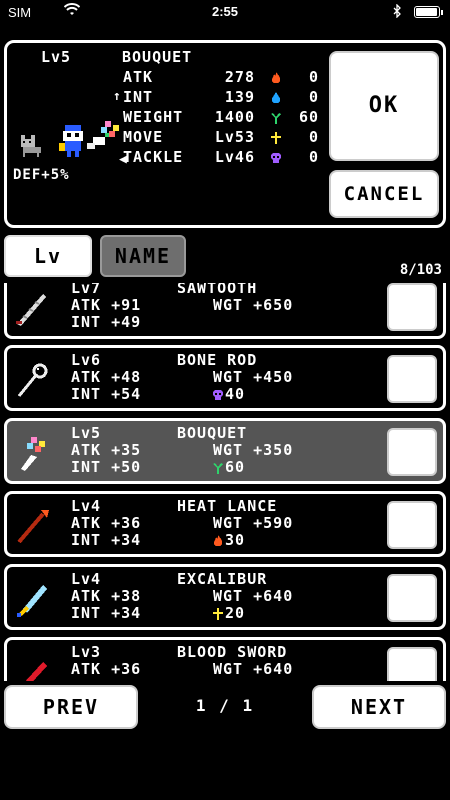 This screenshot has width=450, height=800. What do you see at coordinates (239, 97) in the screenshot?
I see `stat-value: 139` at bounding box center [239, 97].